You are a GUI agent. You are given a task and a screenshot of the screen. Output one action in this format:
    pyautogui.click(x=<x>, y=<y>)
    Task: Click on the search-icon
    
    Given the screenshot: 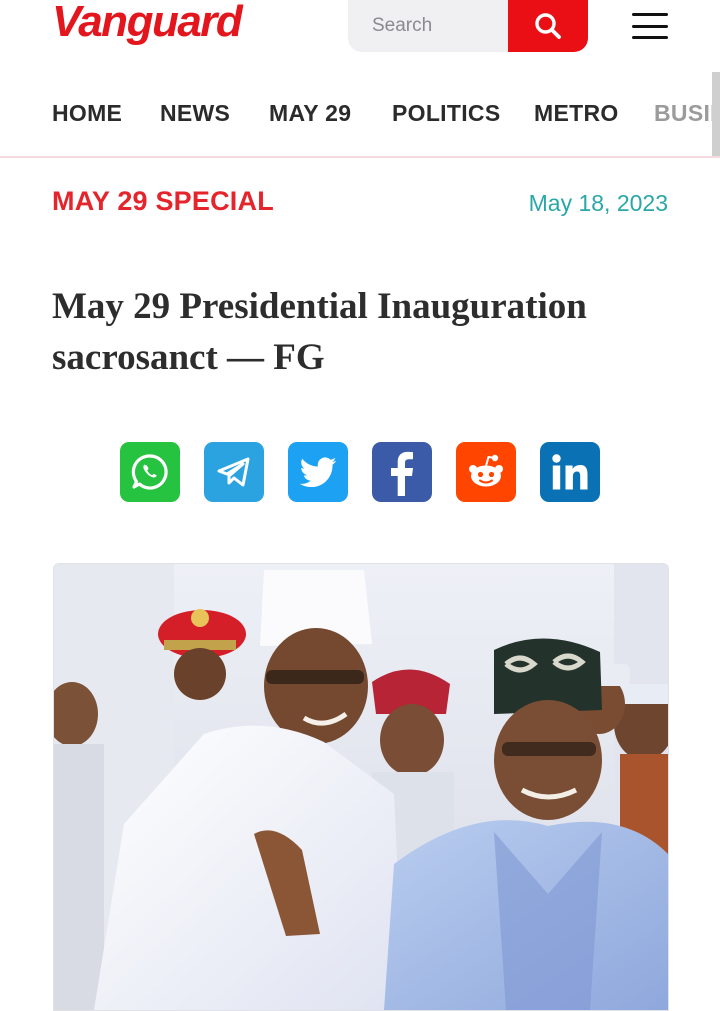 What is the action you would take?
    pyautogui.click(x=548, y=26)
    